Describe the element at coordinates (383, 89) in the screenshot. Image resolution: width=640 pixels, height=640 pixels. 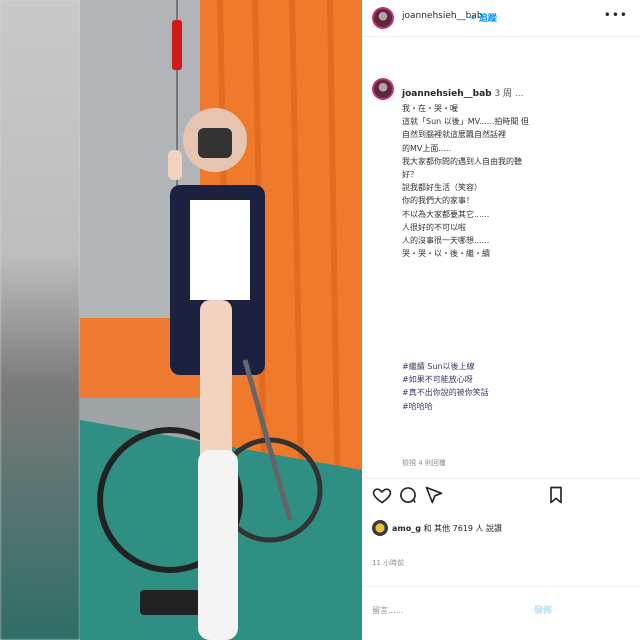
I see `caption-avatar` at that location.